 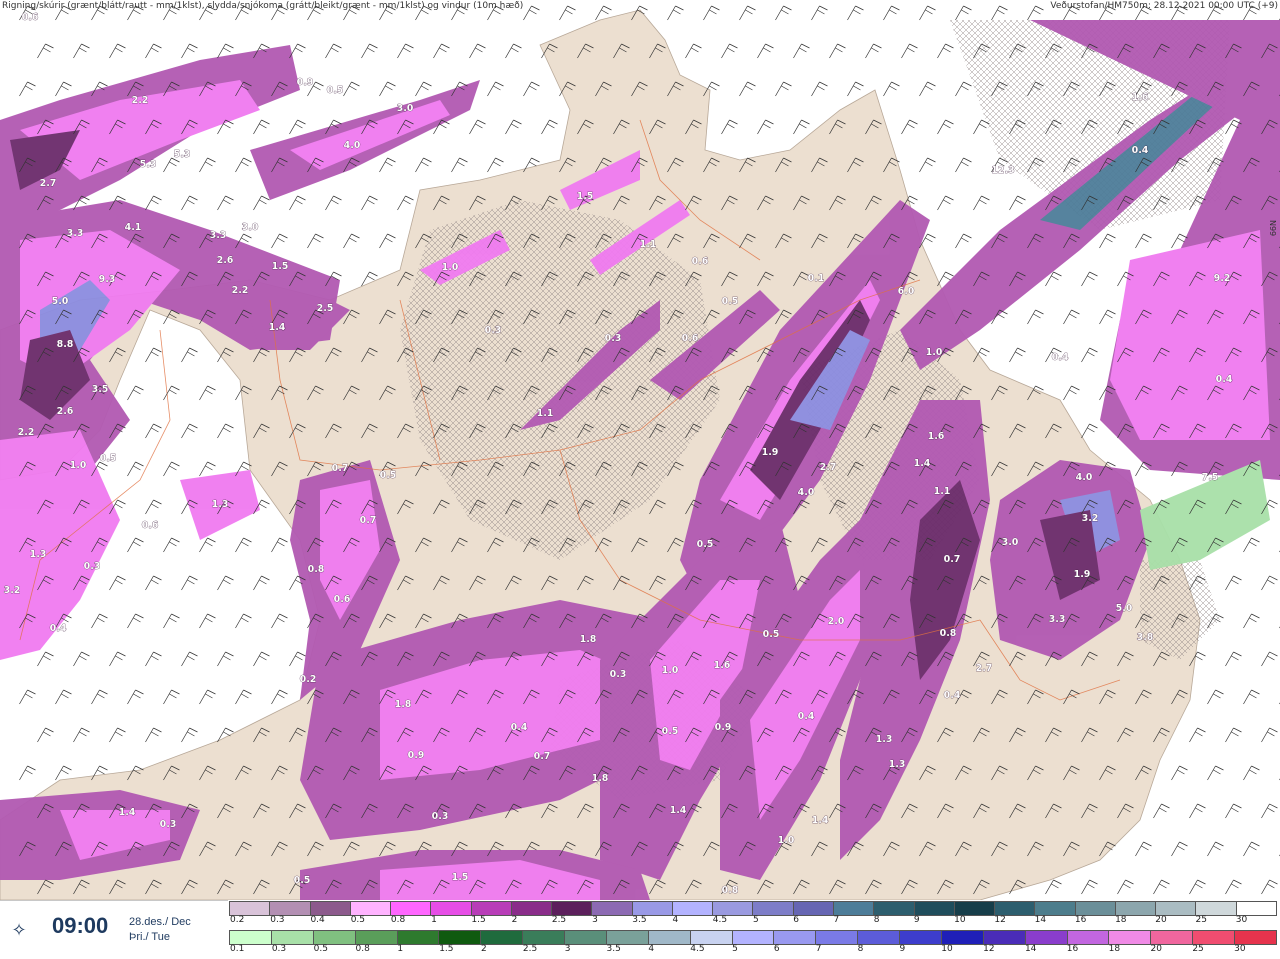 What do you see at coordinates (818, 949) in the screenshot?
I see `rain-scale-tick-label: 7` at bounding box center [818, 949].